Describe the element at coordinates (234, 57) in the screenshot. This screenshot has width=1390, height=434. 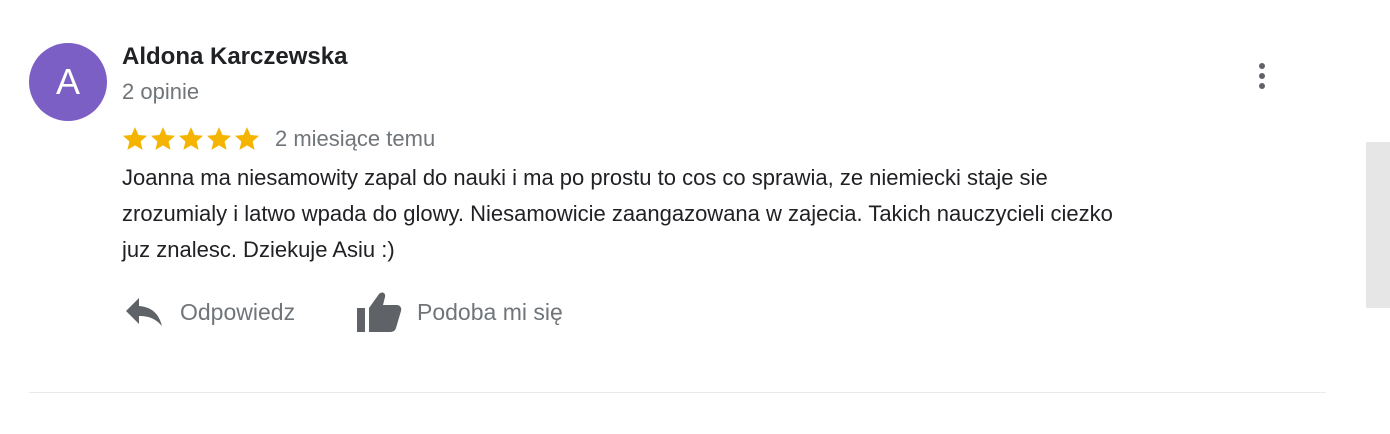
I see `author-name: Aldona Karczewska` at that location.